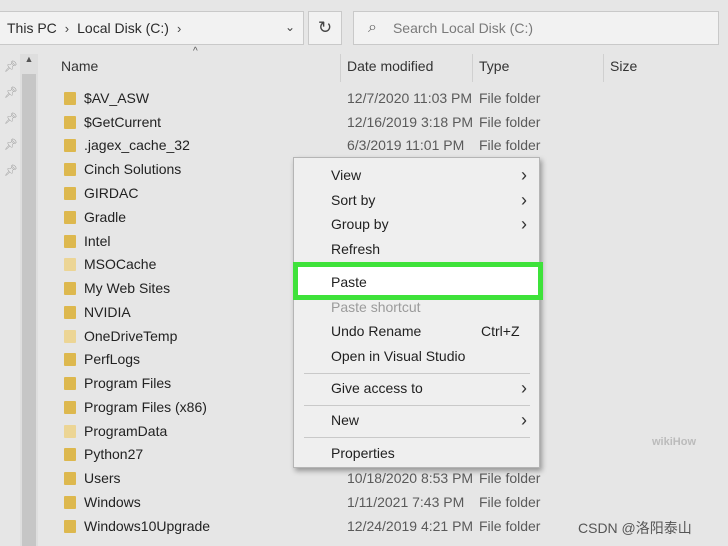  I want to click on scrollbar-thumb, so click(29, 310).